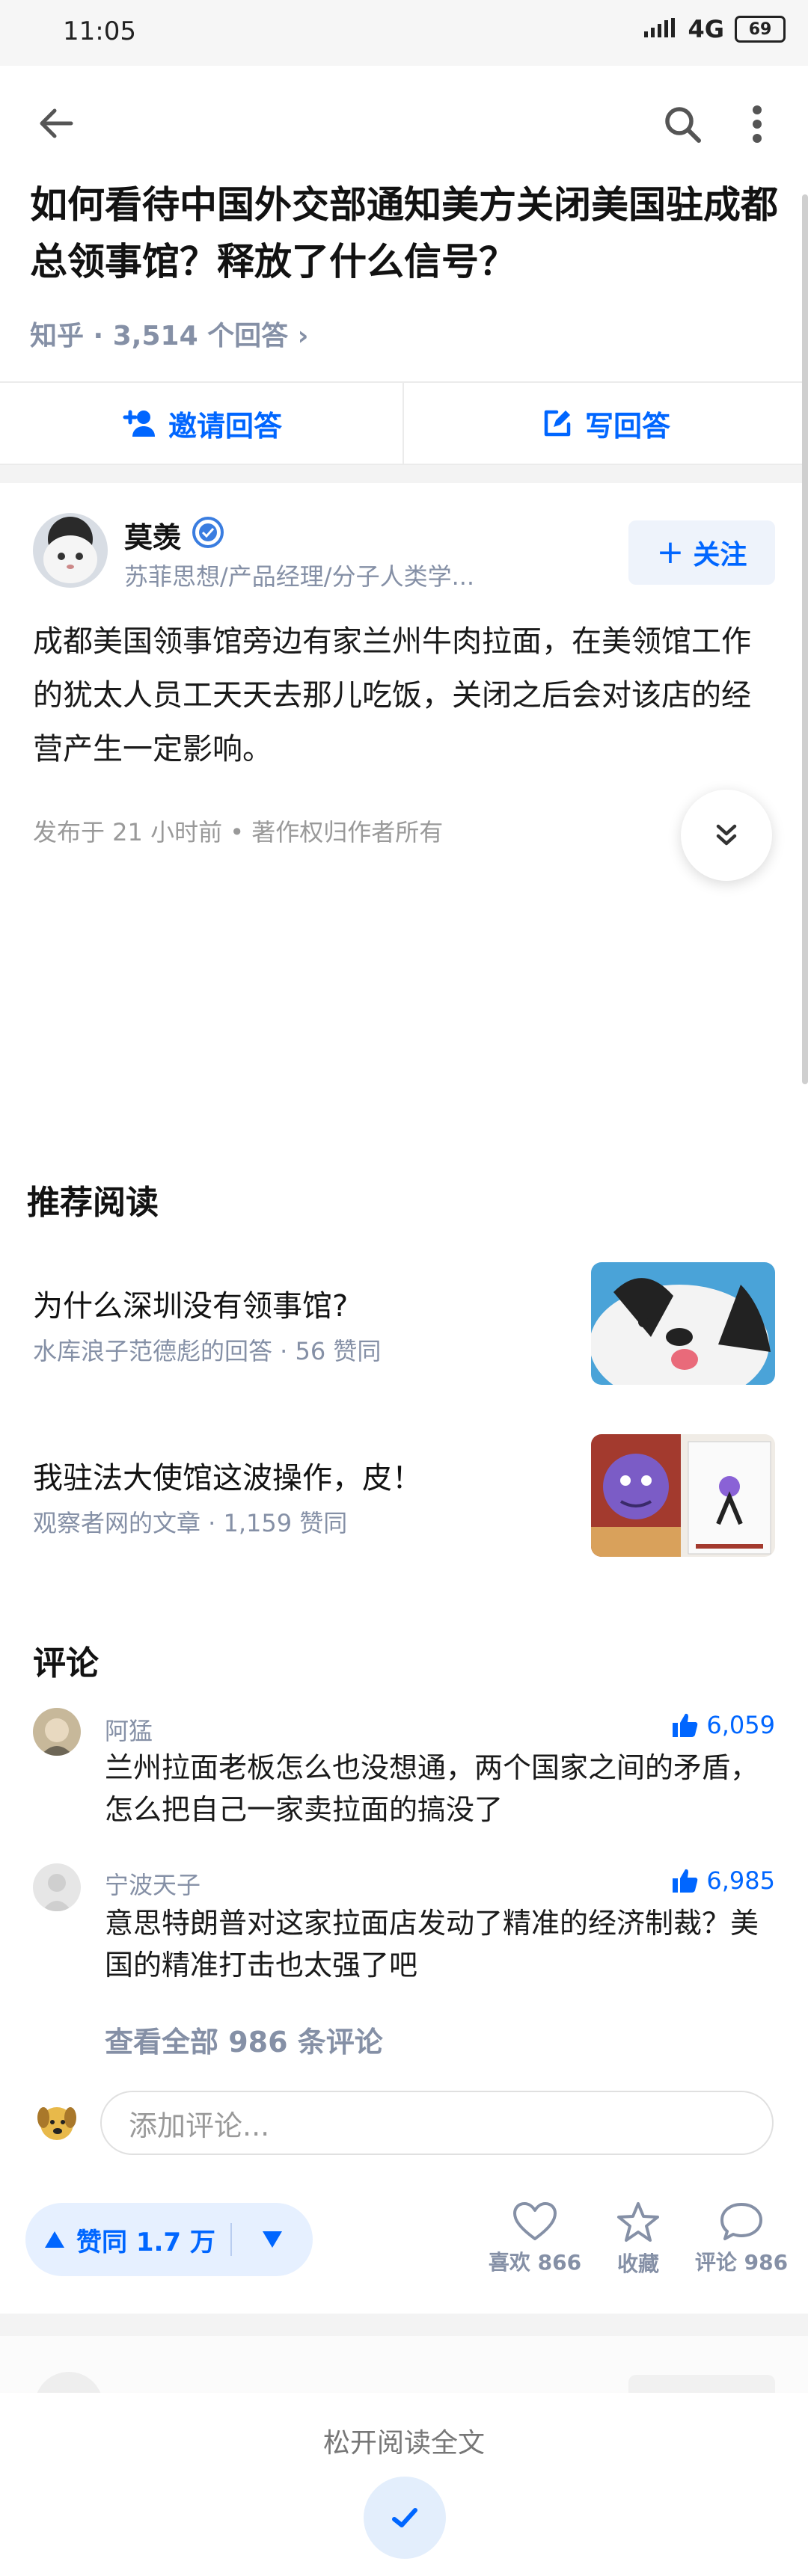 The image size is (808, 2576). I want to click on triangle-down-icon, so click(272, 2239).